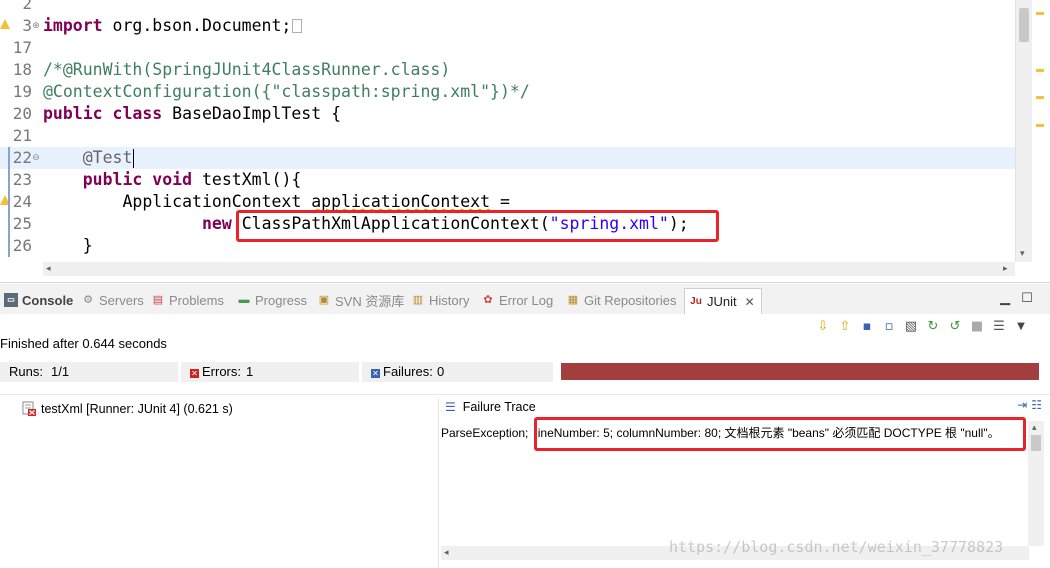 This screenshot has width=1050, height=568. What do you see at coordinates (507, 136) in the screenshot?
I see `code-line: 21` at bounding box center [507, 136].